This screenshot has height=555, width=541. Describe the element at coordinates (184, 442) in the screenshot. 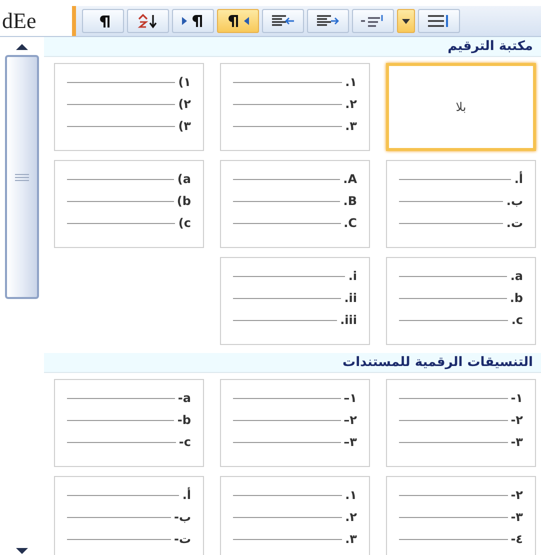

I see `number-label: -c` at that location.